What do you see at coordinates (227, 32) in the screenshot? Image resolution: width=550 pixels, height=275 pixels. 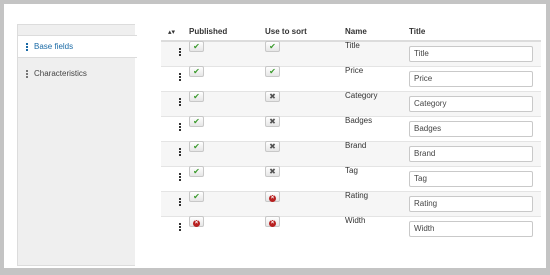 I see `published-header: Published` at bounding box center [227, 32].